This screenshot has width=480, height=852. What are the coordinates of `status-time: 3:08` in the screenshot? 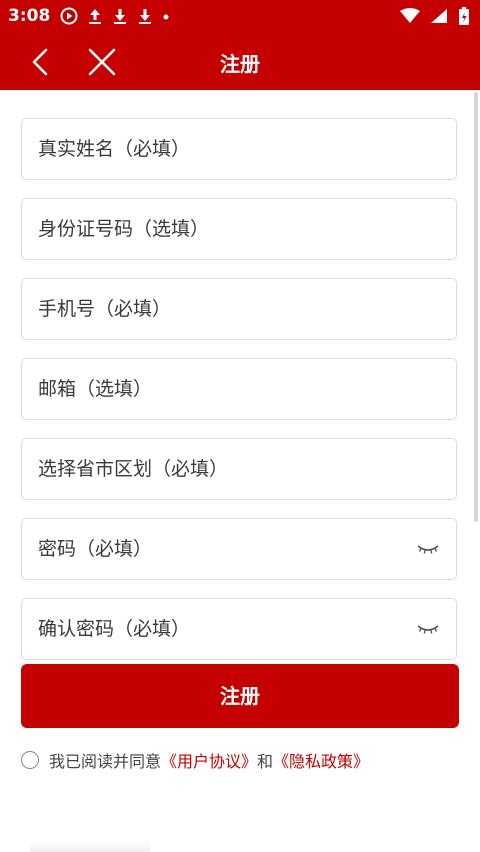 It's located at (29, 16).